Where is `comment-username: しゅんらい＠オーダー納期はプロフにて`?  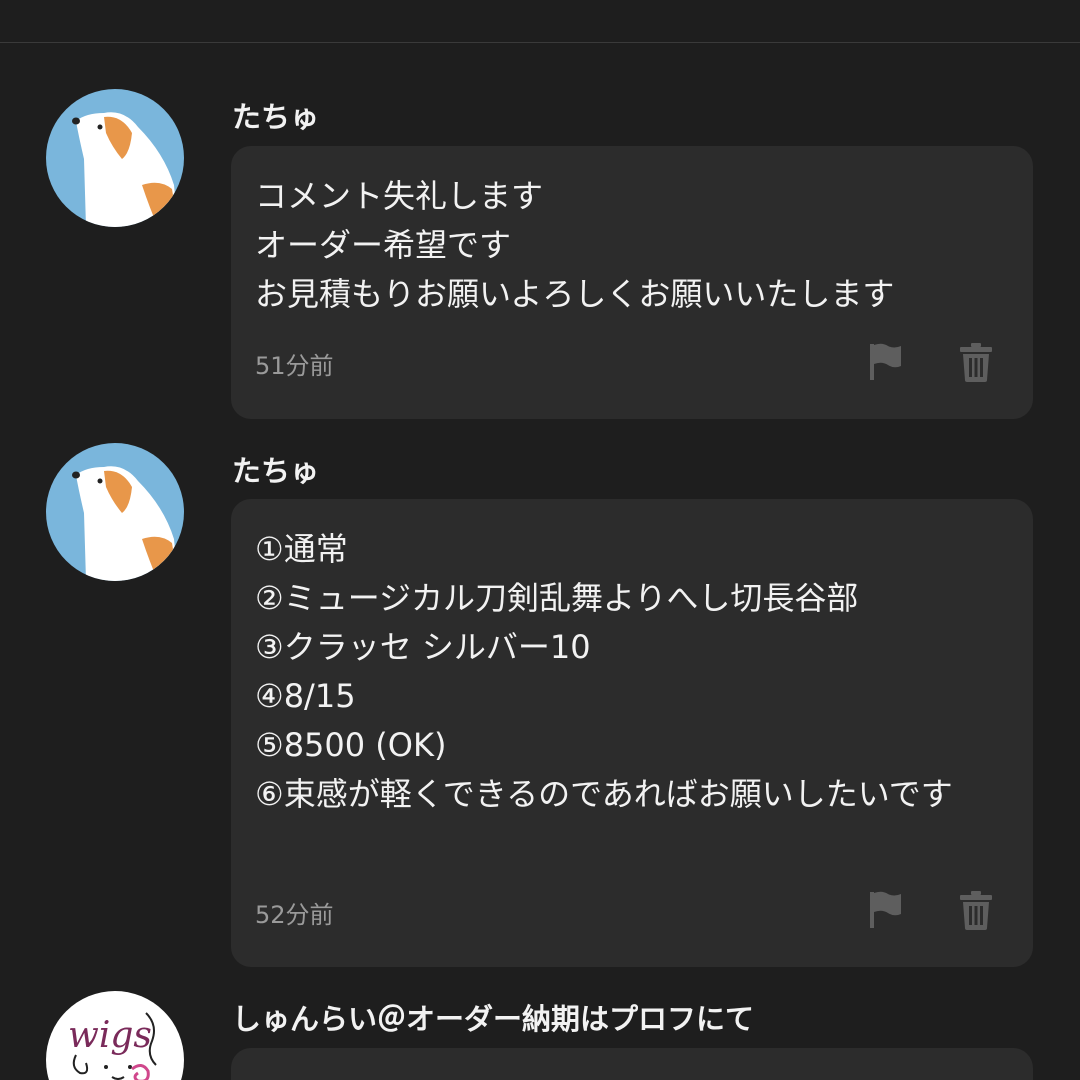
comment-username: しゅんらい＠オーダー納期はプロフにて is located at coordinates (493, 1017).